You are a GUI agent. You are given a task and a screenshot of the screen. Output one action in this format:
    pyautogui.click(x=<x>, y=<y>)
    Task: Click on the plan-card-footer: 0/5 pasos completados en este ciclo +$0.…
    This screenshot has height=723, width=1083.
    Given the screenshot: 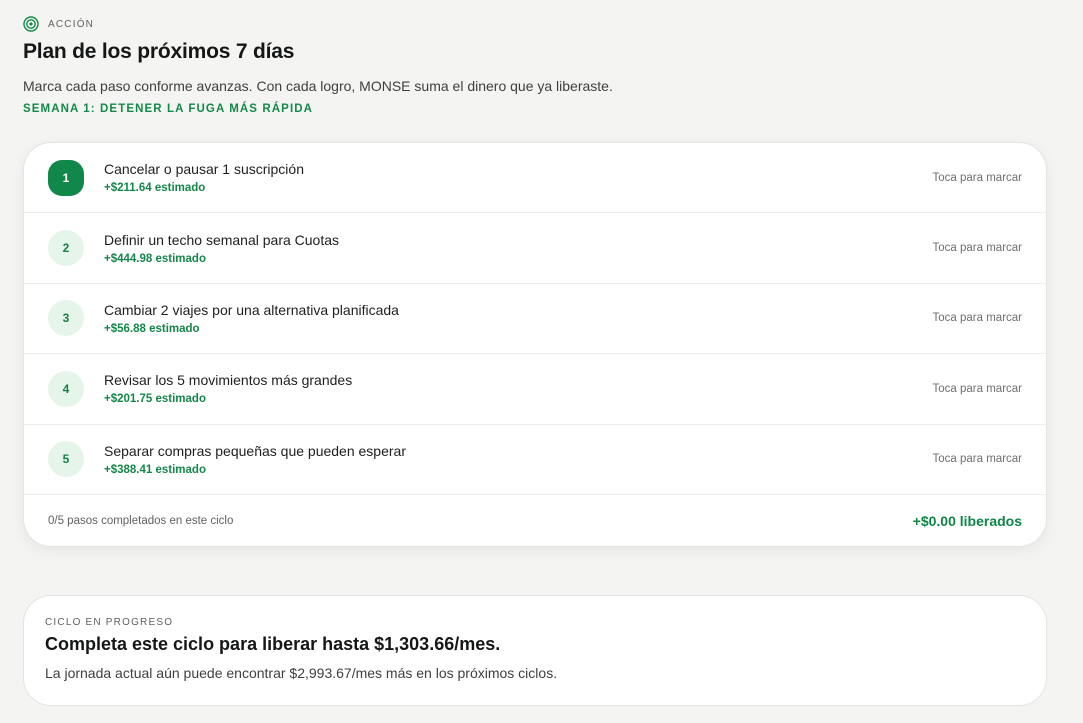 What is the action you would take?
    pyautogui.click(x=535, y=520)
    